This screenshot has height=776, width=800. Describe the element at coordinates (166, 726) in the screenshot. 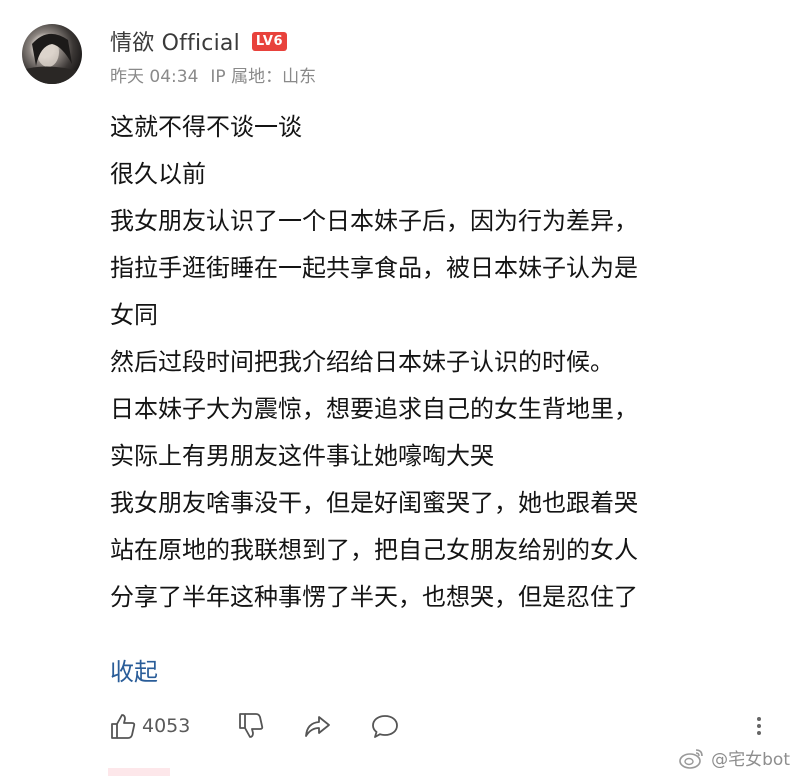

I see `like-count: 4053` at that location.